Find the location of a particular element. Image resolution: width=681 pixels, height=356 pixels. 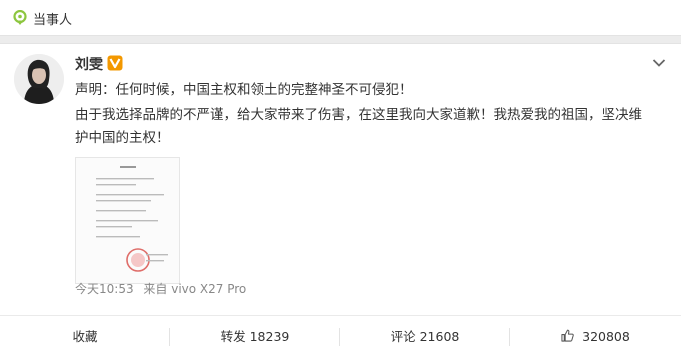

post-meta: 今天10:53 来自 vivo X27 Pro is located at coordinates (163, 288).